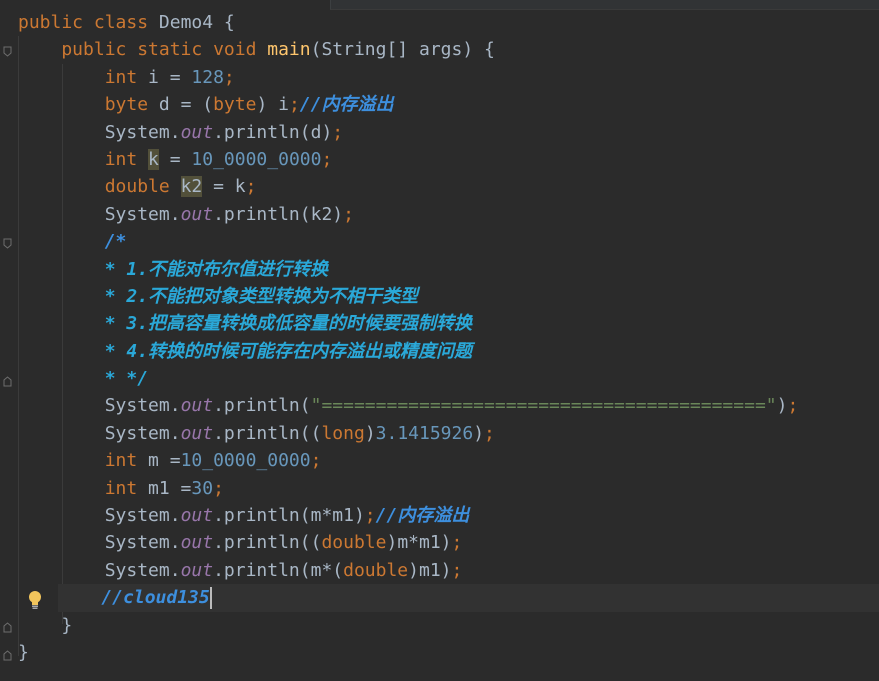  What do you see at coordinates (218, 296) in the screenshot?
I see `code-token: * 2.不能把对象类型转换为不相干类型` at bounding box center [218, 296].